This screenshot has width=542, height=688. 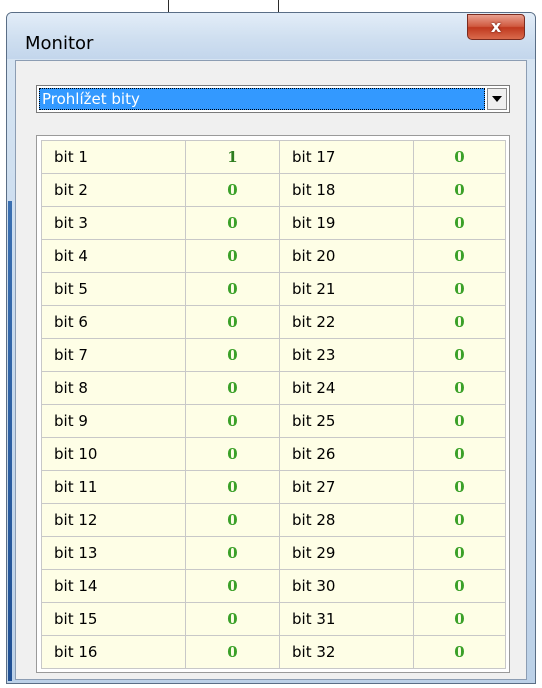 I want to click on bit-label: bit 31, so click(x=346, y=619).